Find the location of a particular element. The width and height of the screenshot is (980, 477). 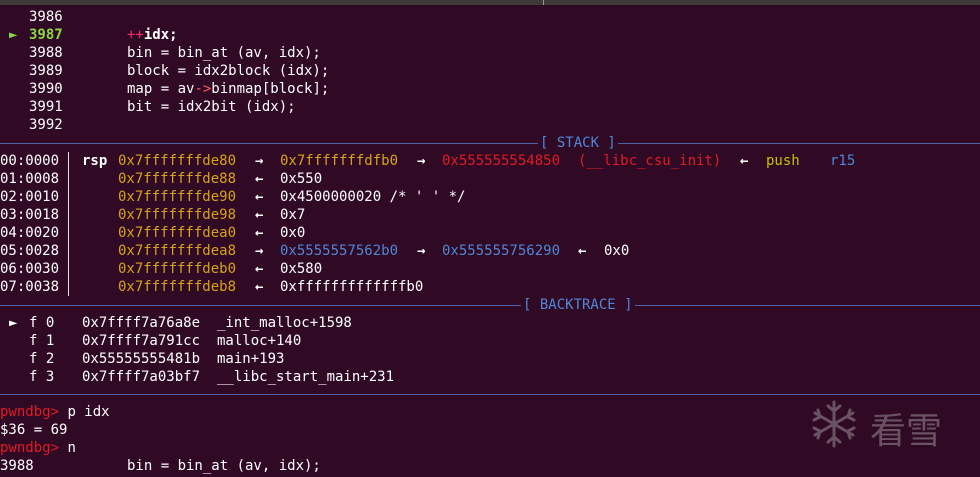

frame-address: 0x7ffff7a03bf7 is located at coordinates (141, 377).